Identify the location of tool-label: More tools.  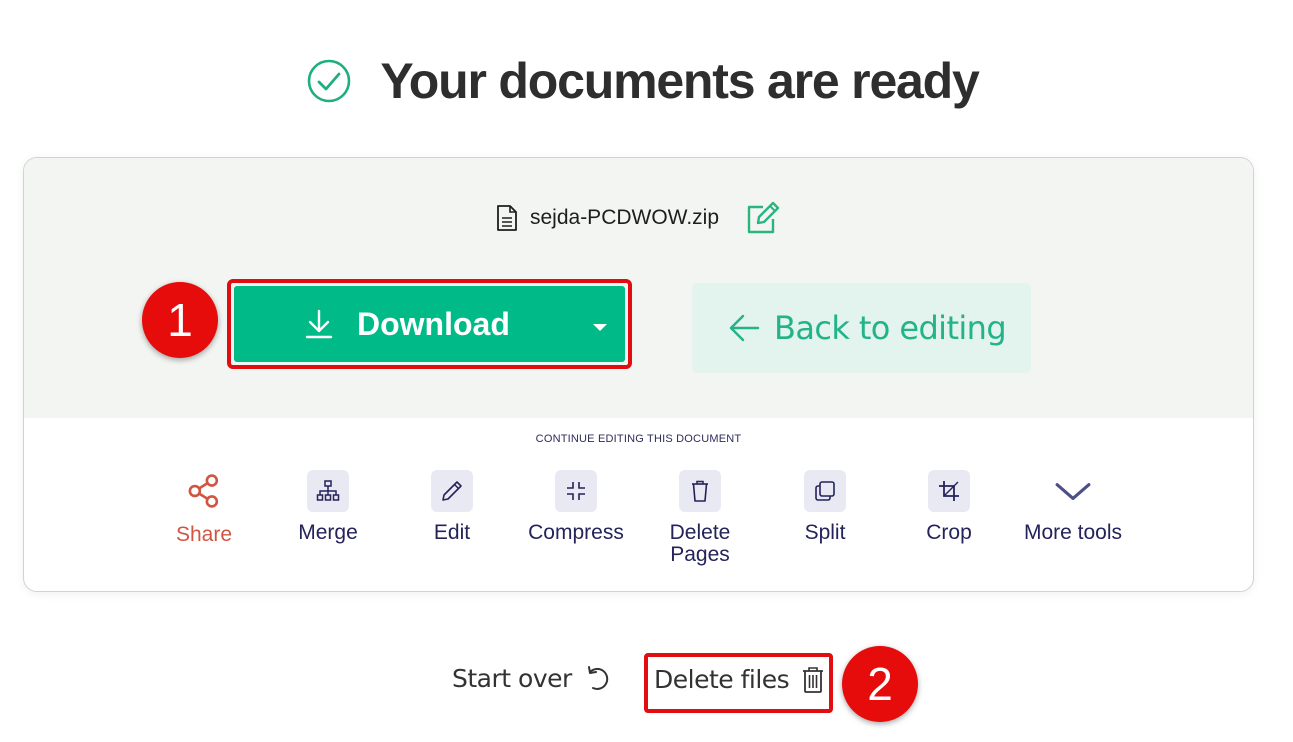
(1073, 532).